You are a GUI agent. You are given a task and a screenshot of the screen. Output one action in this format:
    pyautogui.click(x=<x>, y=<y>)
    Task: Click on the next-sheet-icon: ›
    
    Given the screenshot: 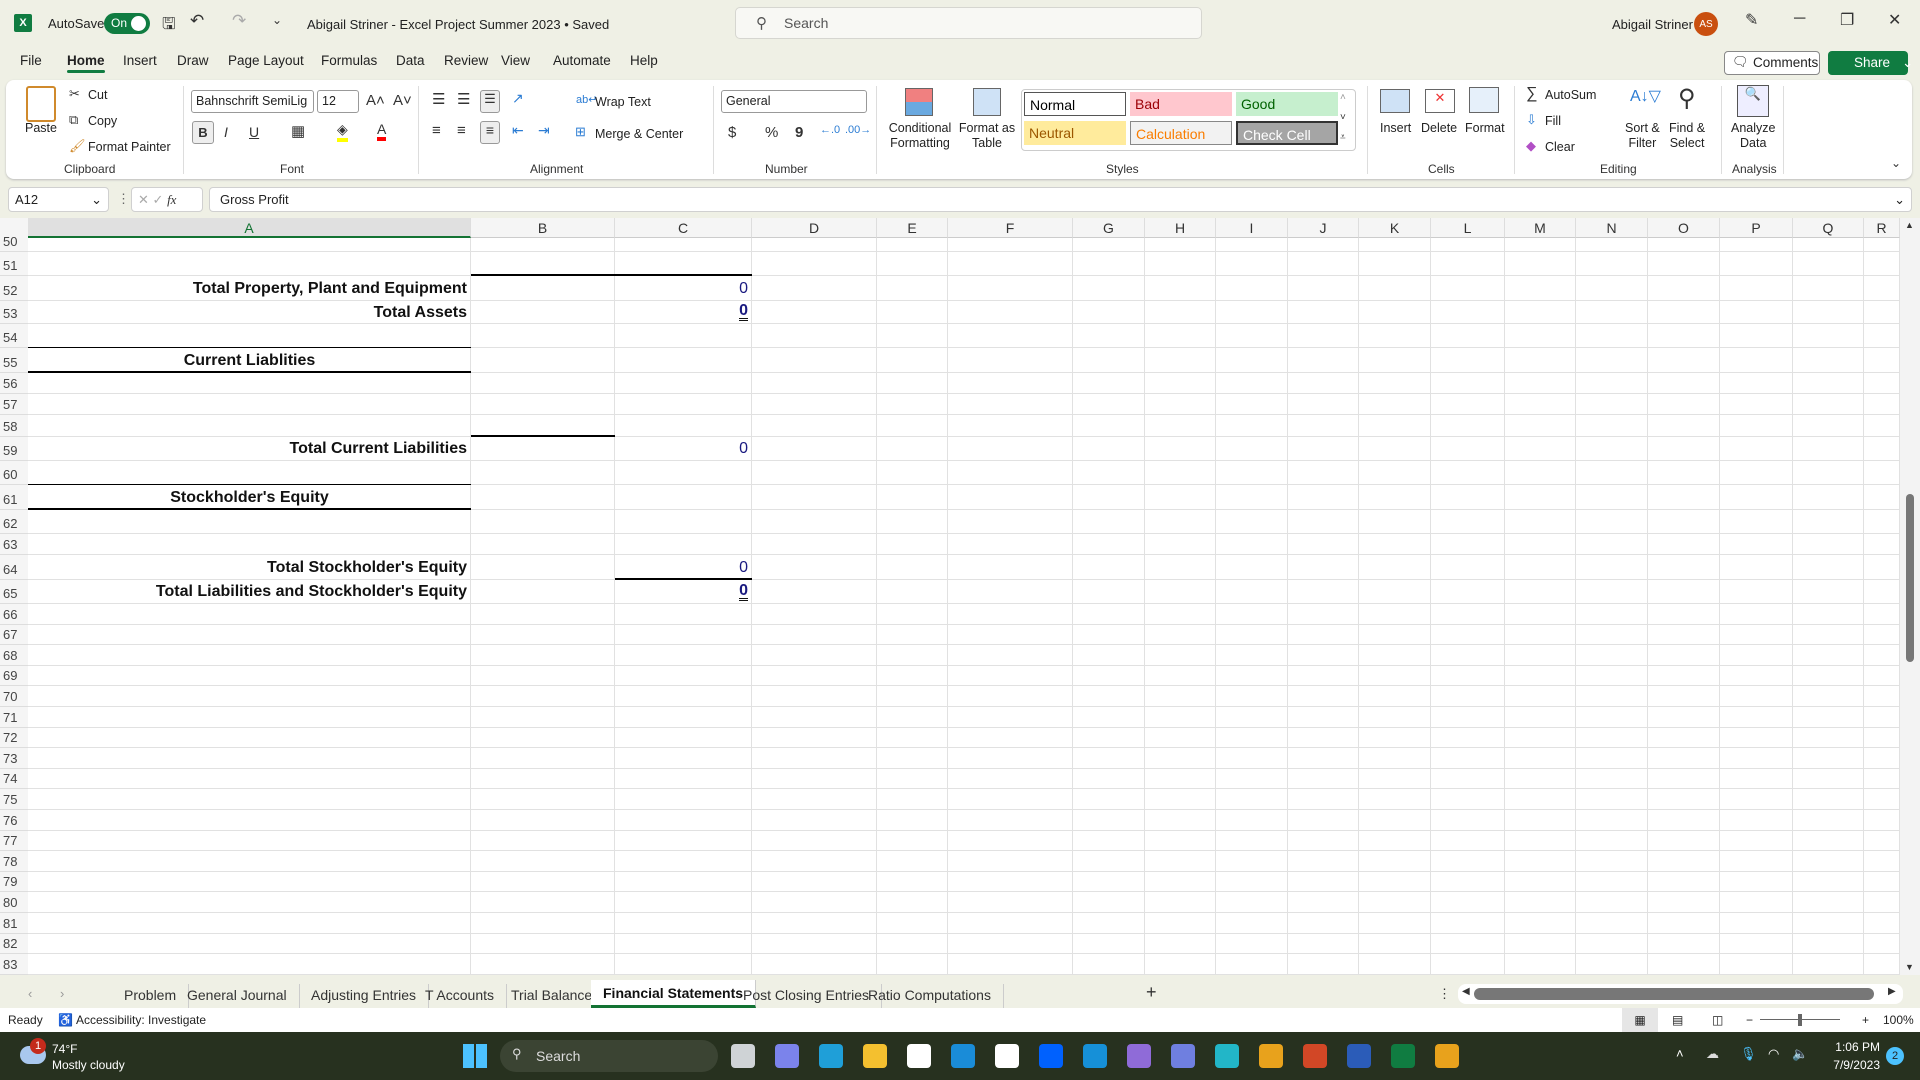 What is the action you would take?
    pyautogui.click(x=62, y=993)
    